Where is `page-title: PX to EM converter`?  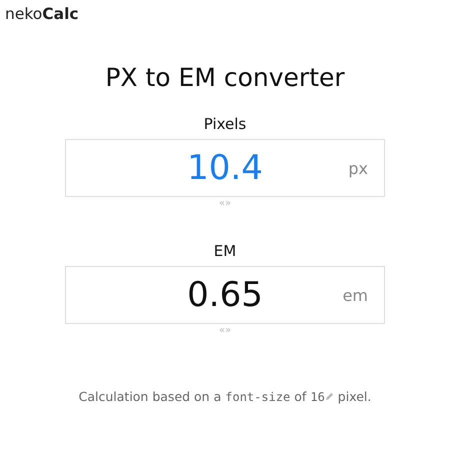
page-title: PX to EM converter is located at coordinates (225, 78).